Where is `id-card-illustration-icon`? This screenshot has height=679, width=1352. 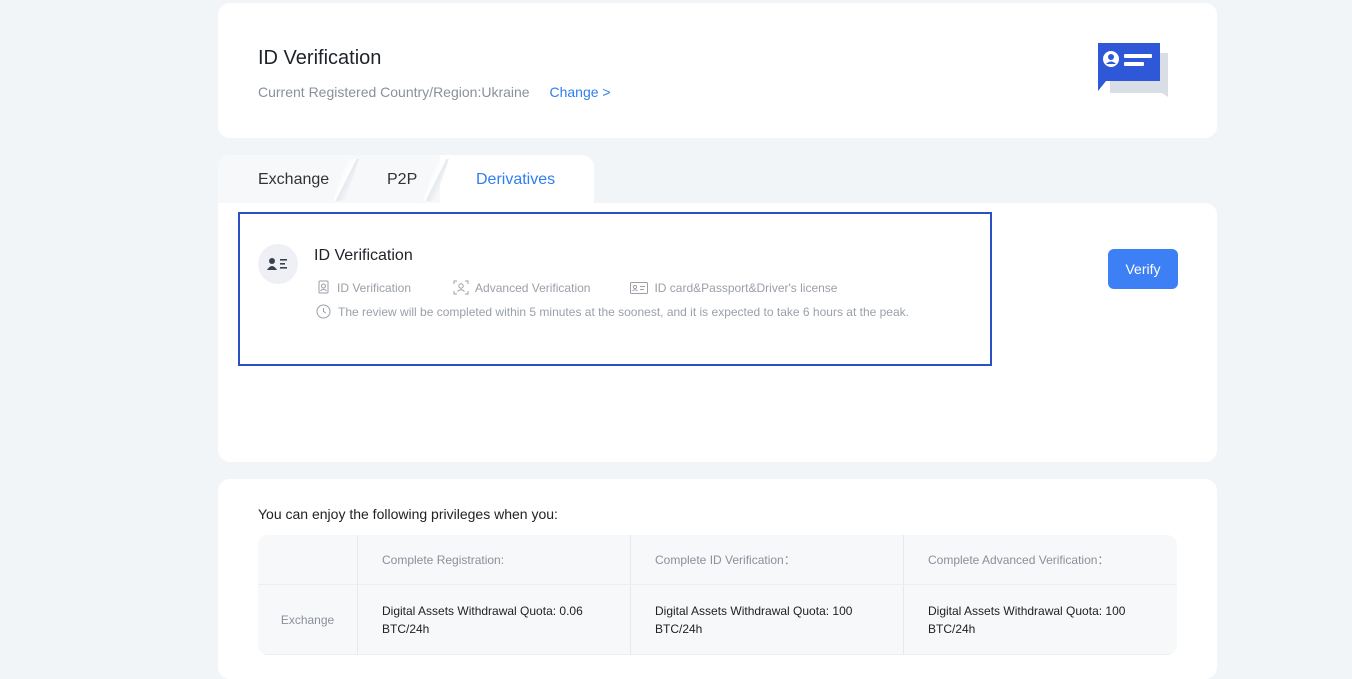 id-card-illustration-icon is located at coordinates (1134, 73).